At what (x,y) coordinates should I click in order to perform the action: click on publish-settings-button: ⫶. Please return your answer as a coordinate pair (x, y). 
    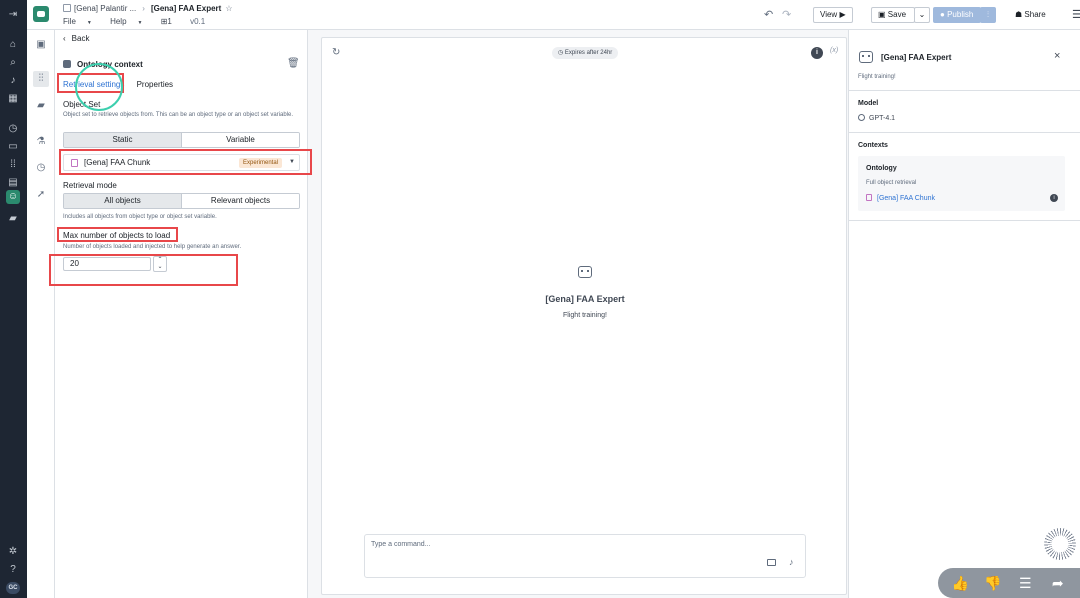
    Looking at the image, I should click on (988, 15).